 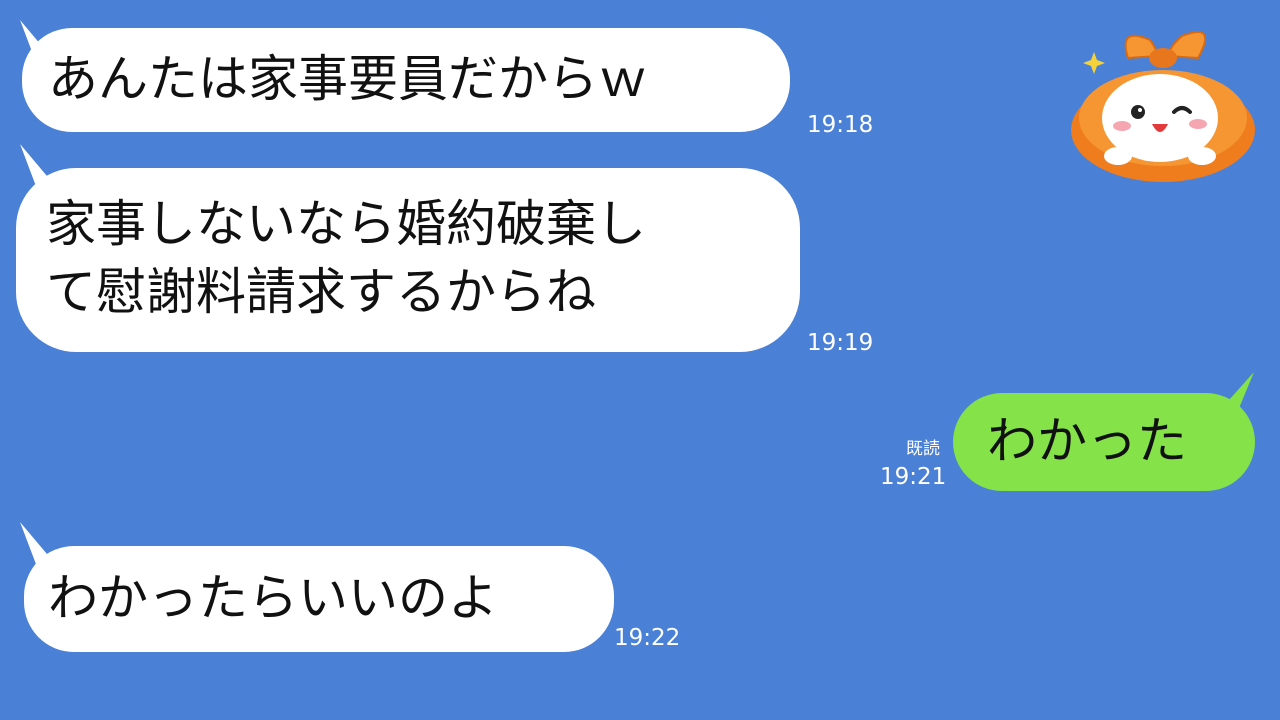 What do you see at coordinates (1087, 441) in the screenshot?
I see `message-text: わかった` at bounding box center [1087, 441].